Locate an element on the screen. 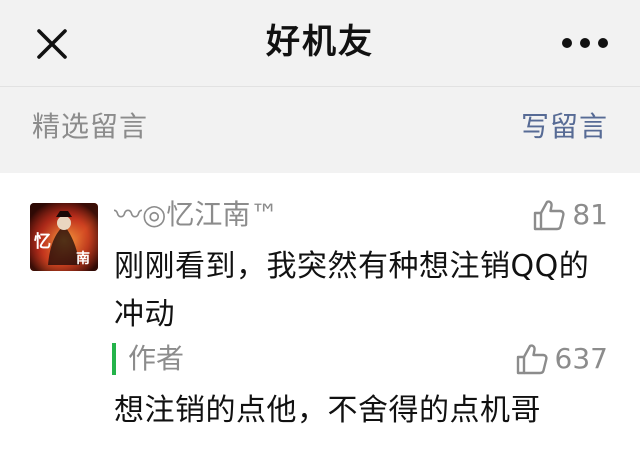  page-title: 好机友 is located at coordinates (320, 42).